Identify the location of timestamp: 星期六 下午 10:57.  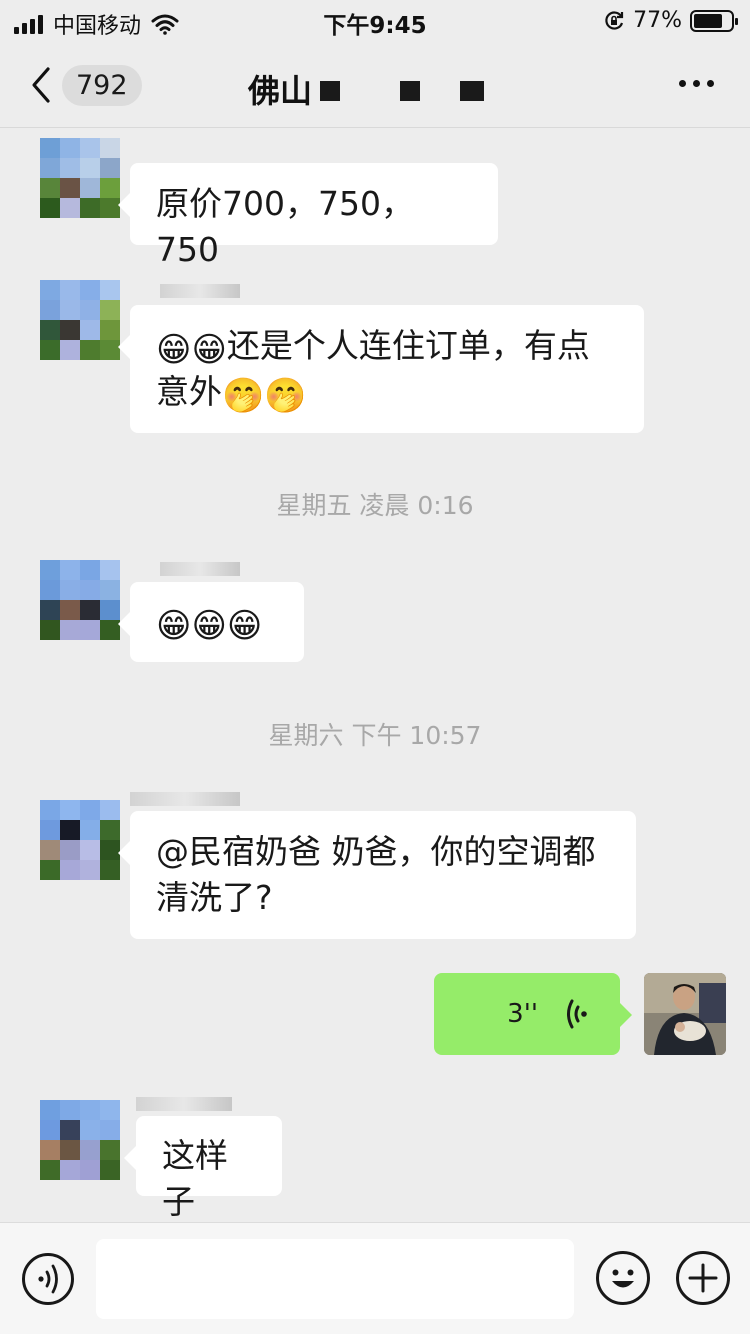
(375, 735).